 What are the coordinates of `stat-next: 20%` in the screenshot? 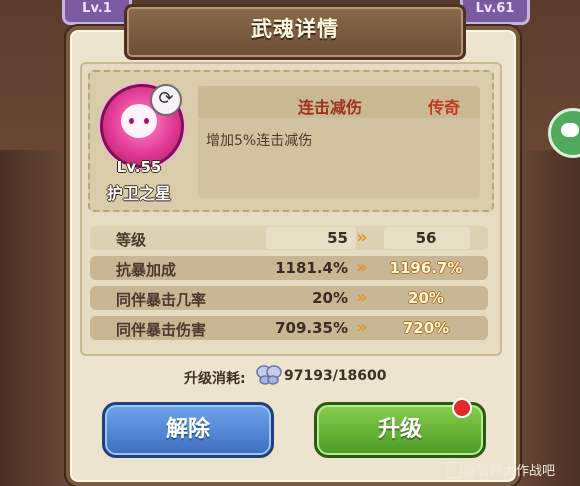 It's located at (426, 298).